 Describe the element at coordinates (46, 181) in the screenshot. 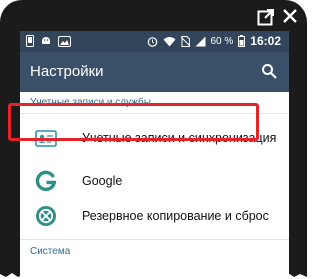

I see `google-icon` at that location.